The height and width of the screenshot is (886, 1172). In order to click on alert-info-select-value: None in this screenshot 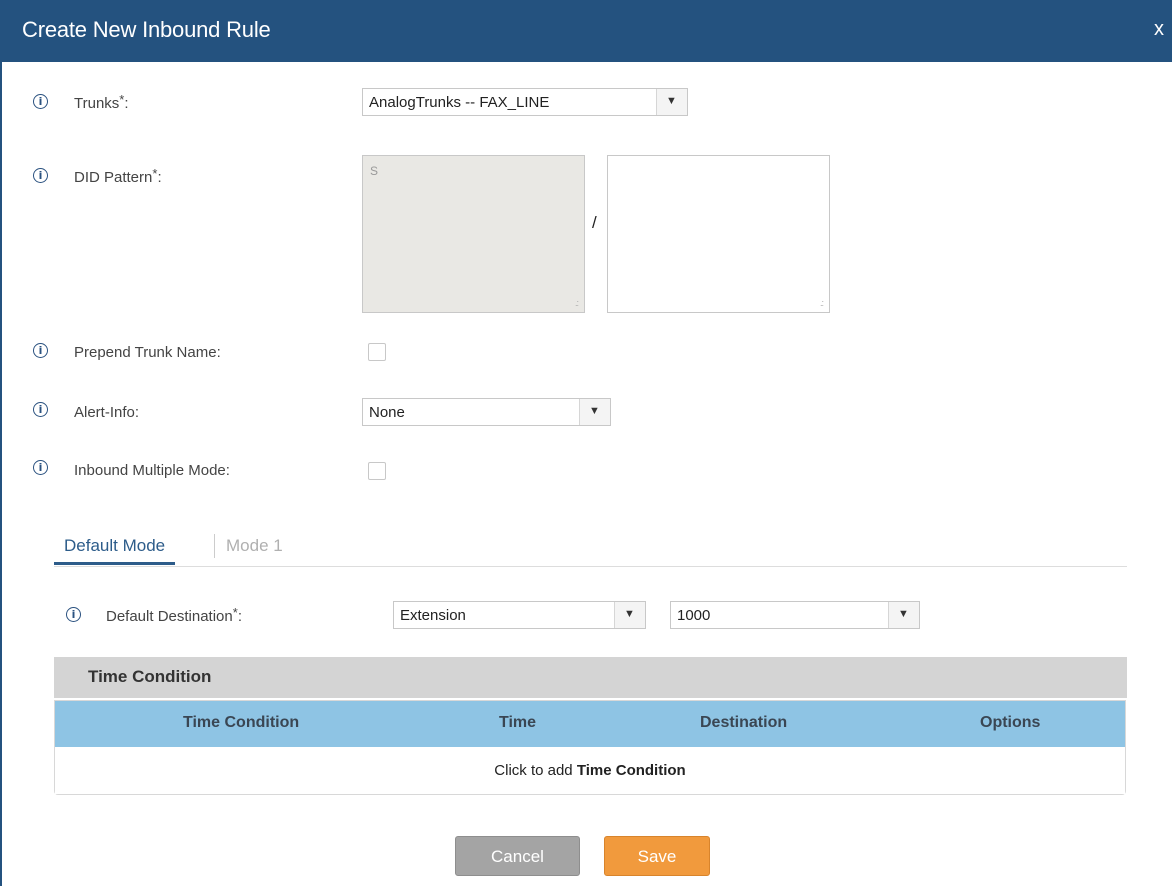, I will do `click(387, 412)`.